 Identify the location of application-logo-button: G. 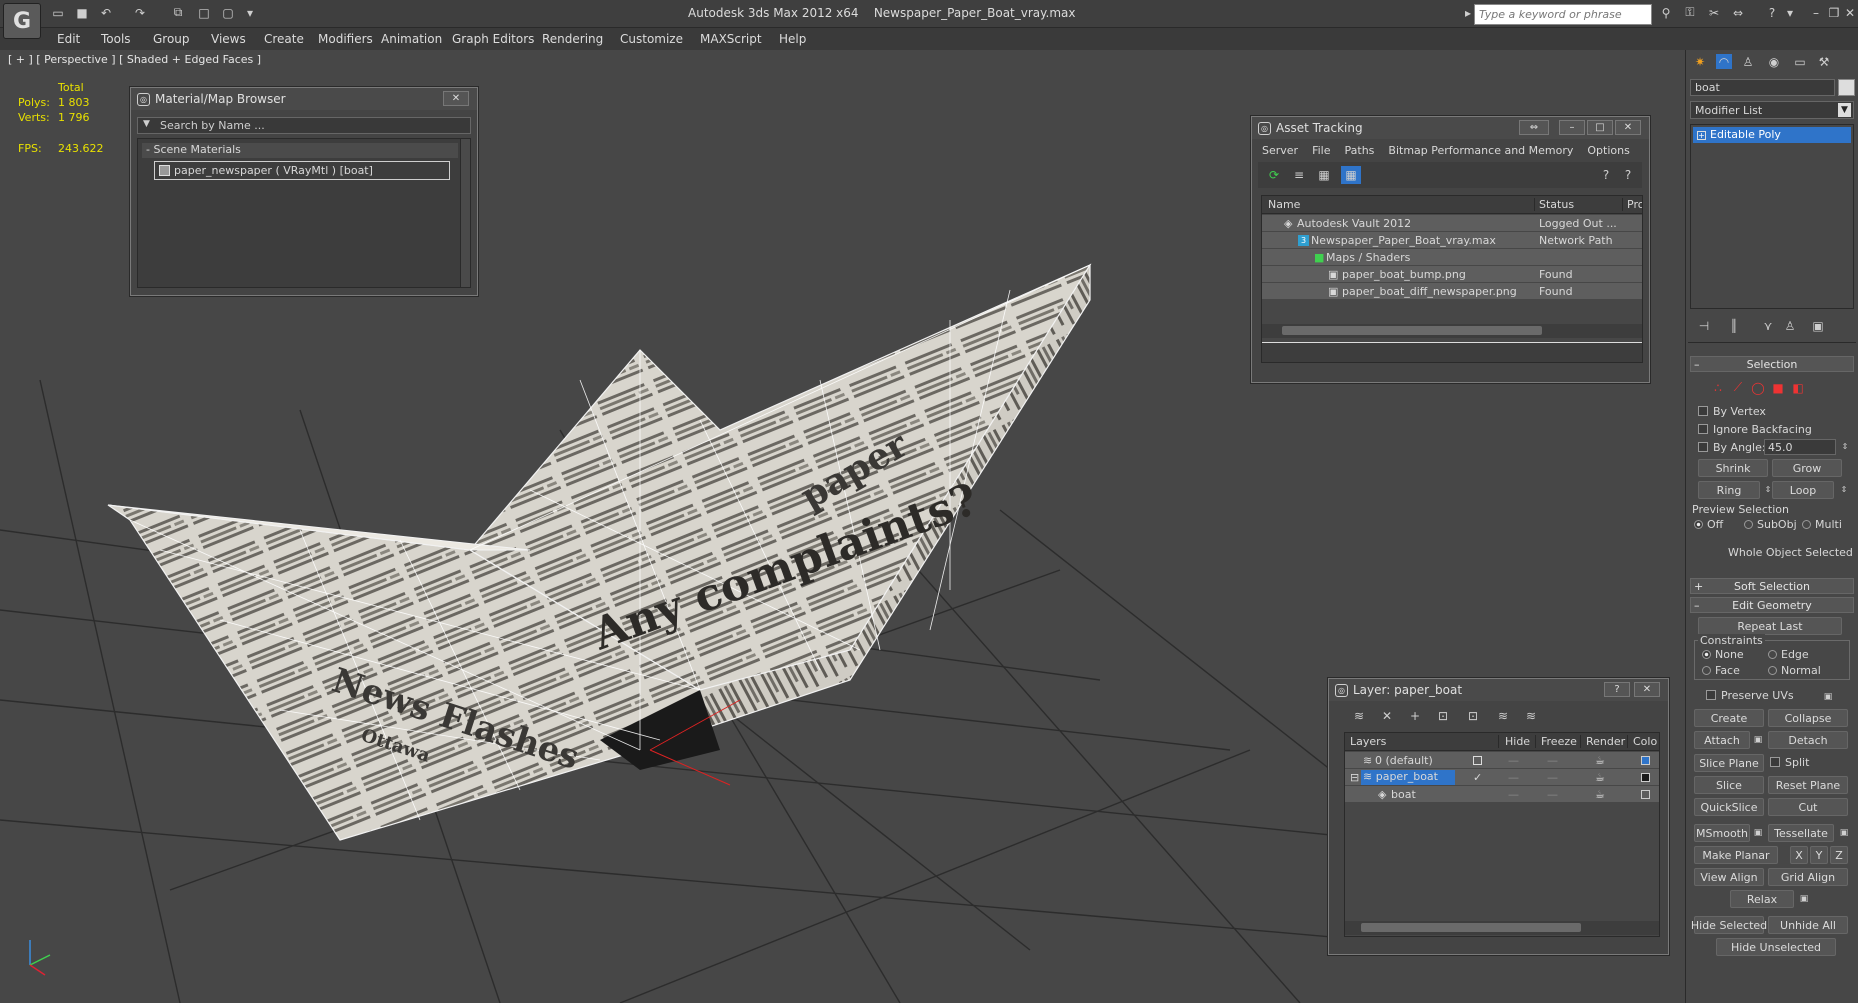
(22, 21).